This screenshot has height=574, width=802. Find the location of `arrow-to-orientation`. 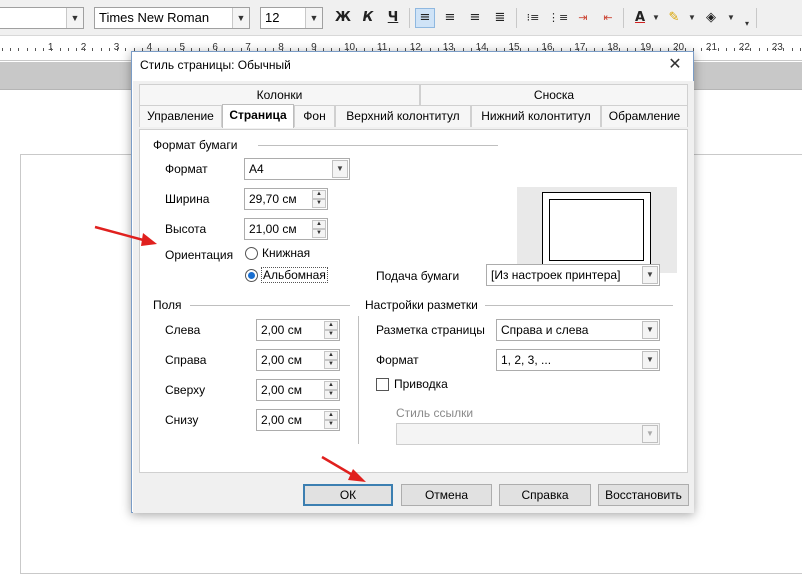

arrow-to-orientation is located at coordinates (125, 235).